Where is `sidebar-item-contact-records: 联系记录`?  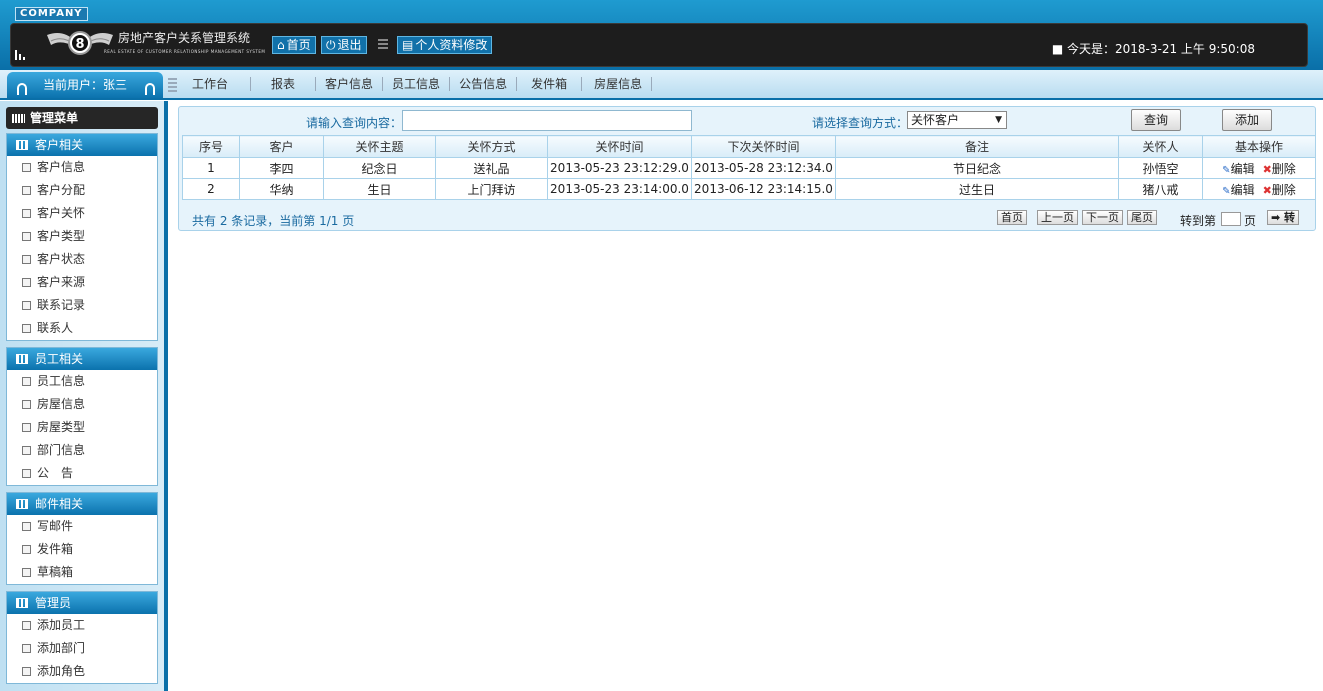
sidebar-item-contact-records: 联系记录 is located at coordinates (82, 305).